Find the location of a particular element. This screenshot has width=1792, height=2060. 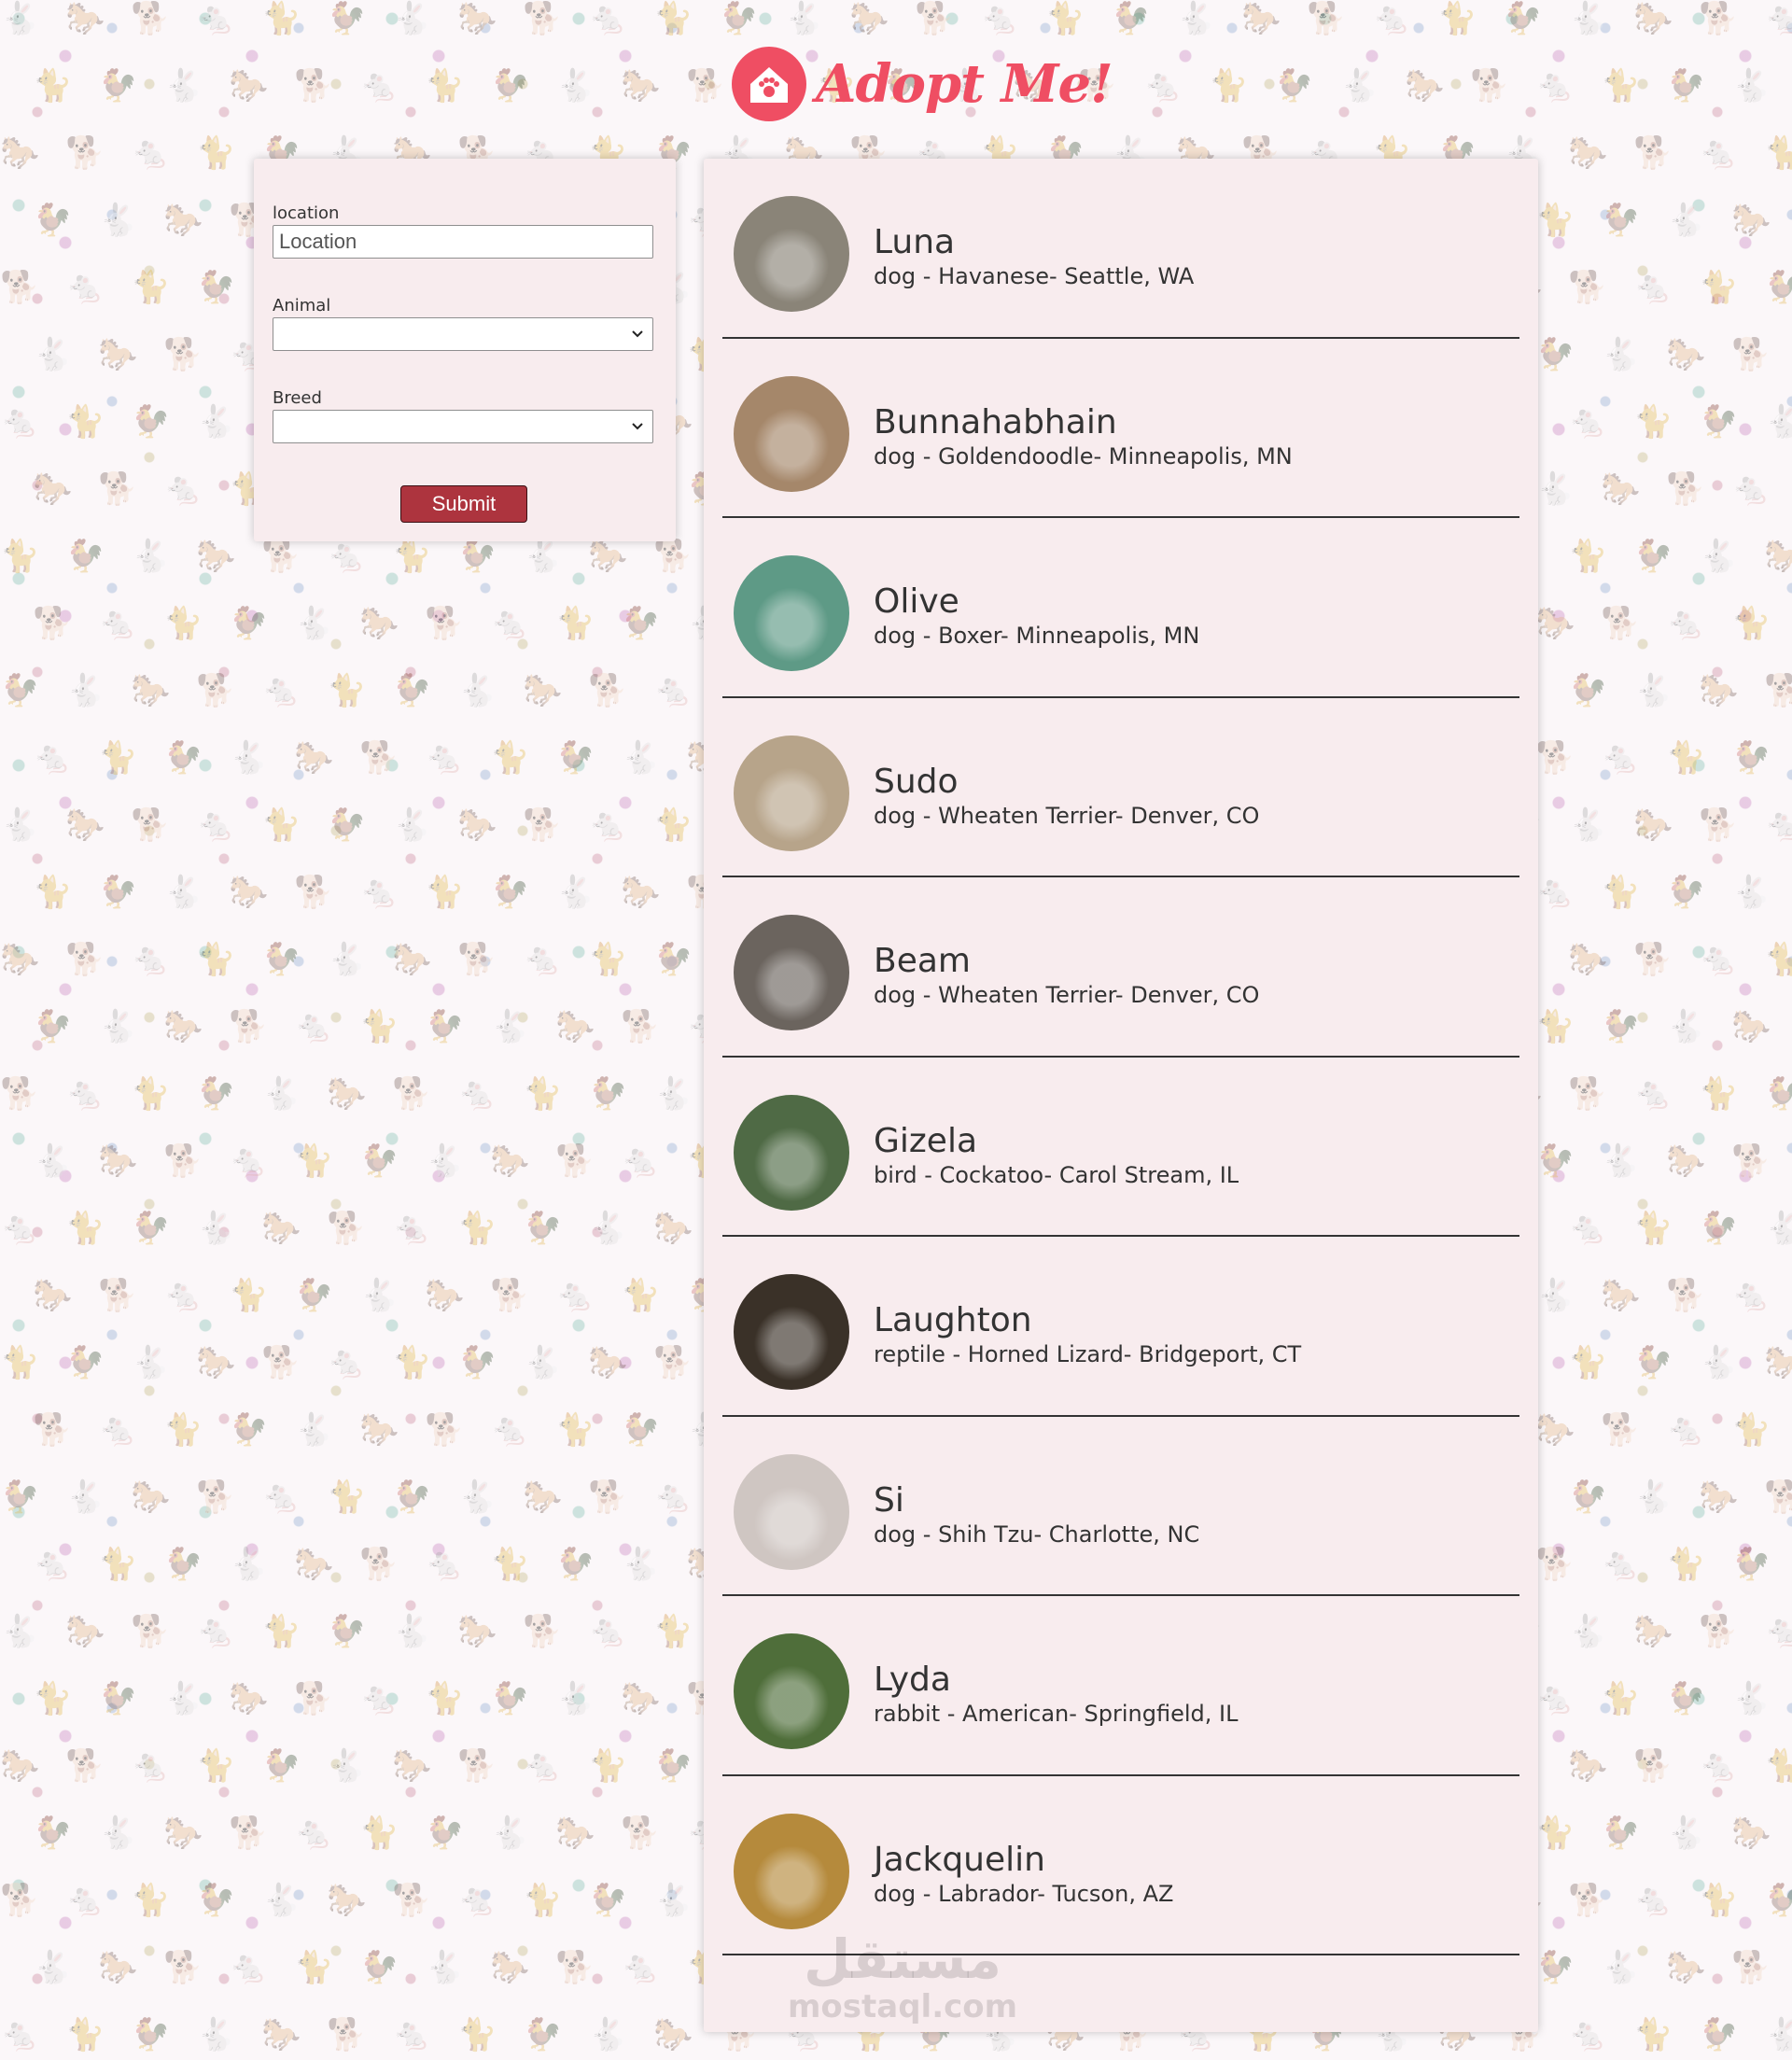

logo-text: Adopt Me! is located at coordinates (964, 84).